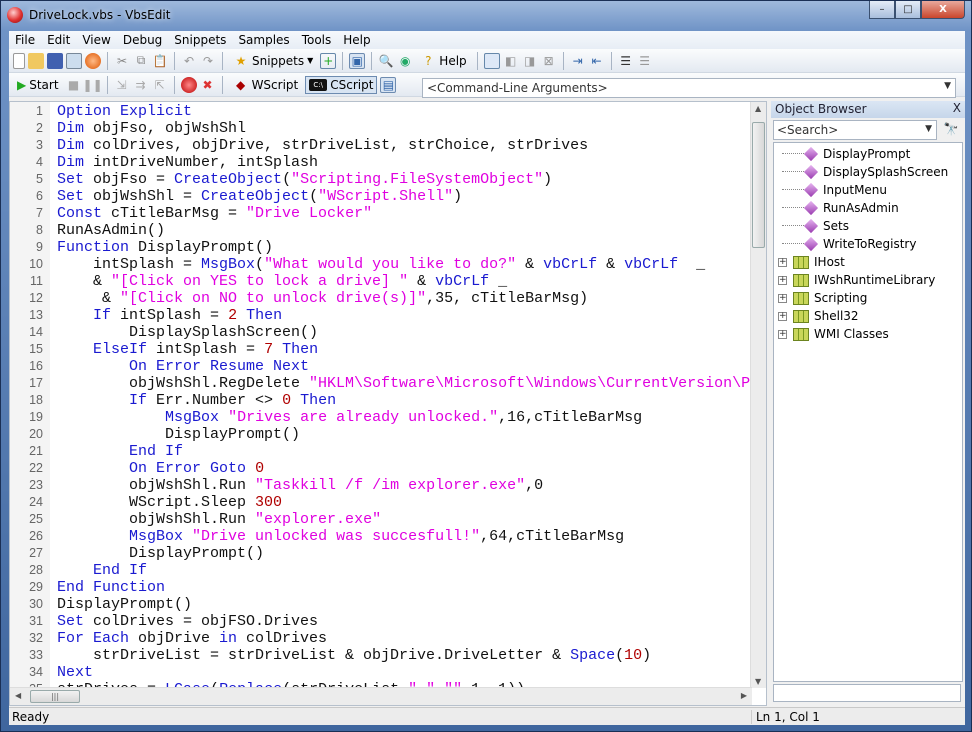 The width and height of the screenshot is (972, 732). What do you see at coordinates (381, 162) in the screenshot?
I see `code-line: 4 Dim intDriveNumber, intSplash` at bounding box center [381, 162].